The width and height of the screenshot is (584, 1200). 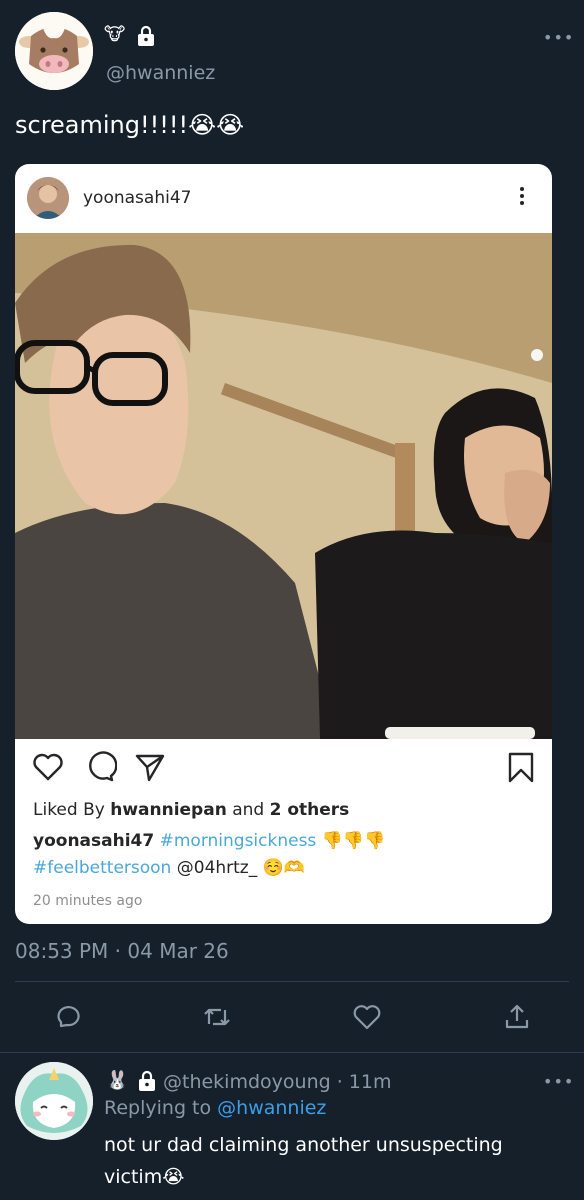 I want to click on ig-save-button, so click(x=521, y=769).